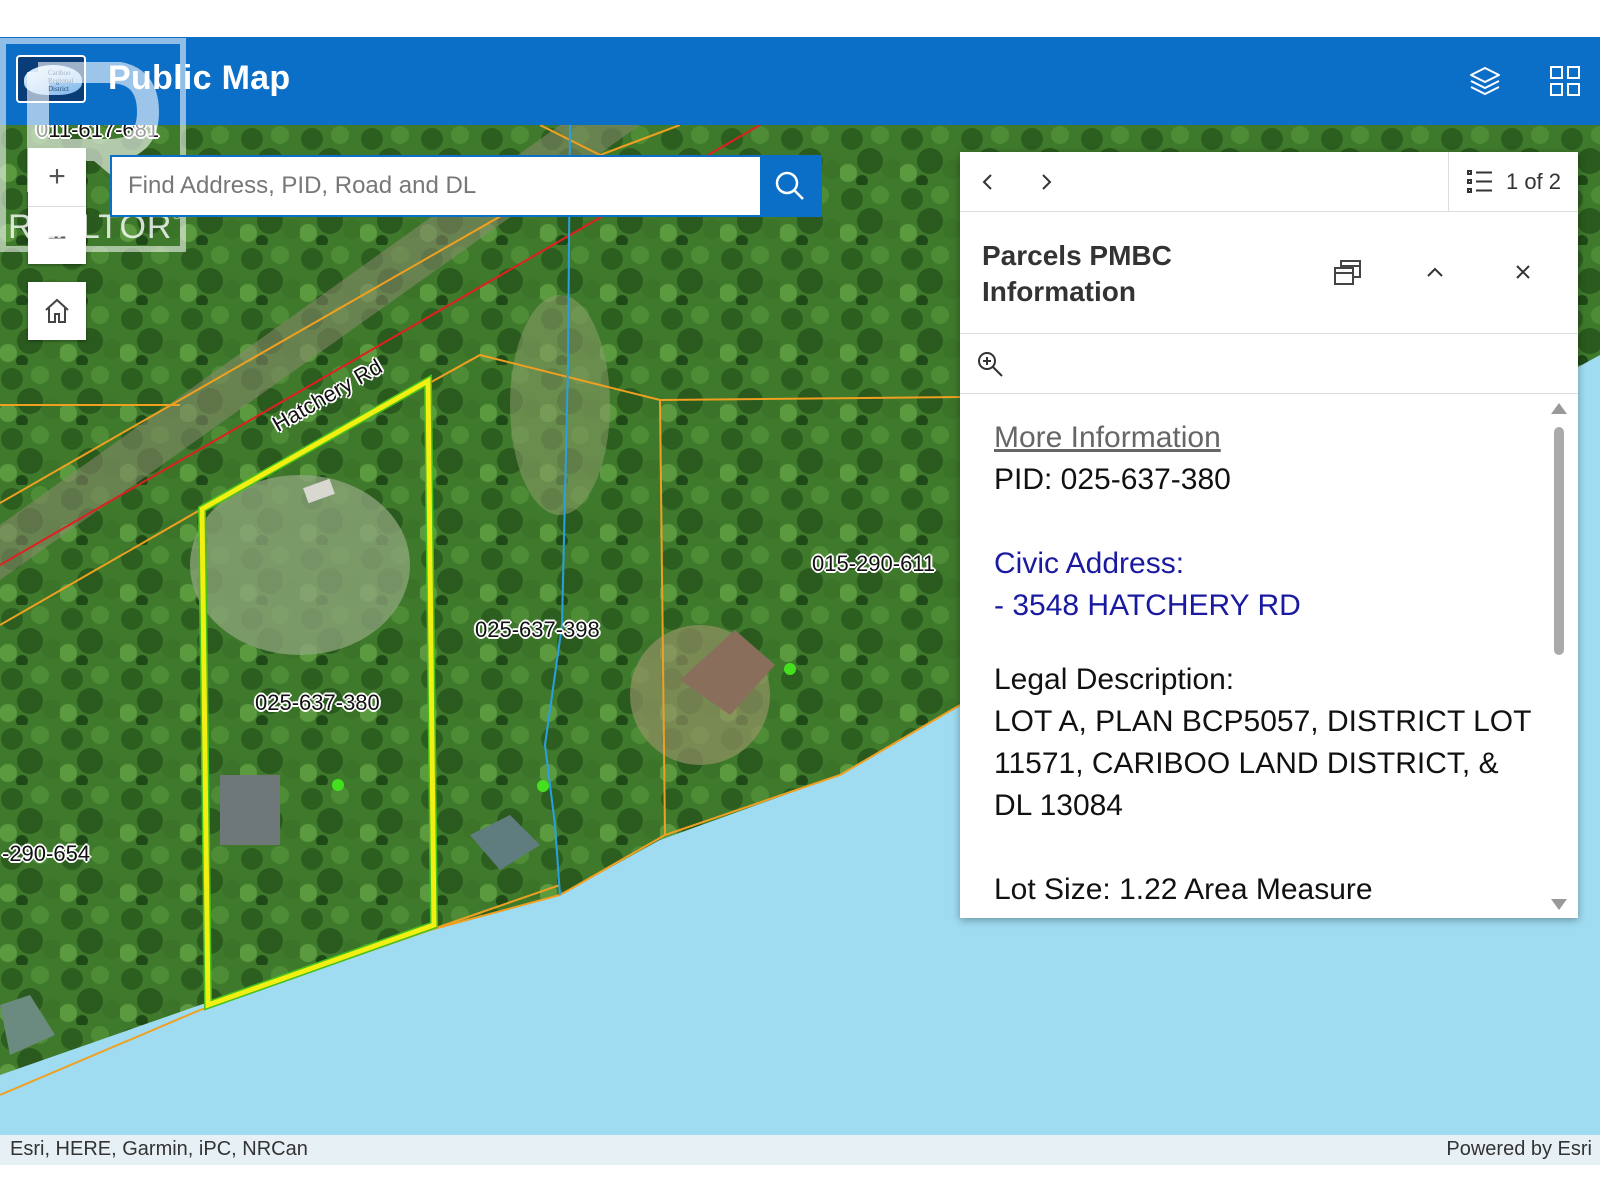  I want to click on zoom-in-icon, so click(990, 364).